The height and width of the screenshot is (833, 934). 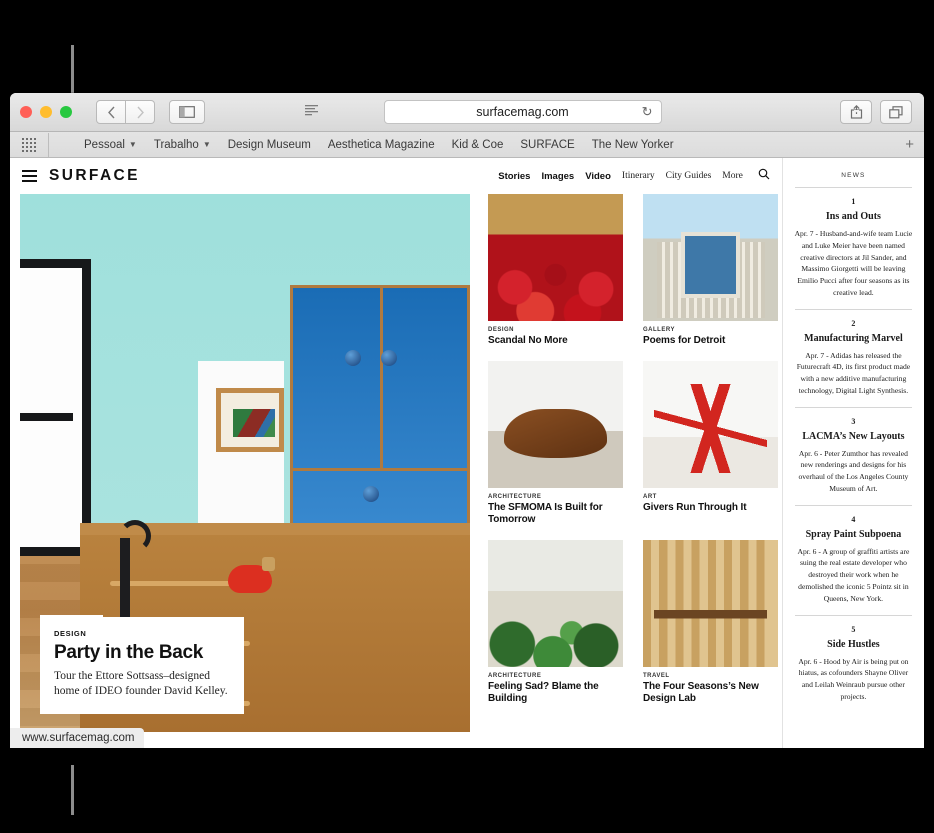 What do you see at coordinates (72, 790) in the screenshot?
I see `callout-line-bottom` at bounding box center [72, 790].